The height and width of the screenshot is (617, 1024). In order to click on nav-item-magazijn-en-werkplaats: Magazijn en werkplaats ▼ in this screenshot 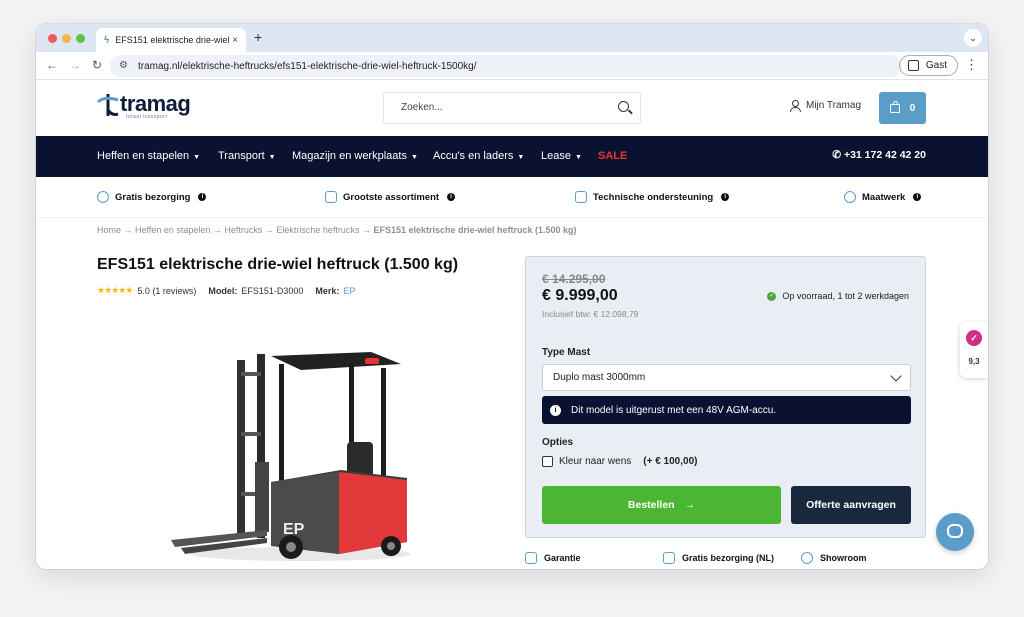, I will do `click(355, 156)`.